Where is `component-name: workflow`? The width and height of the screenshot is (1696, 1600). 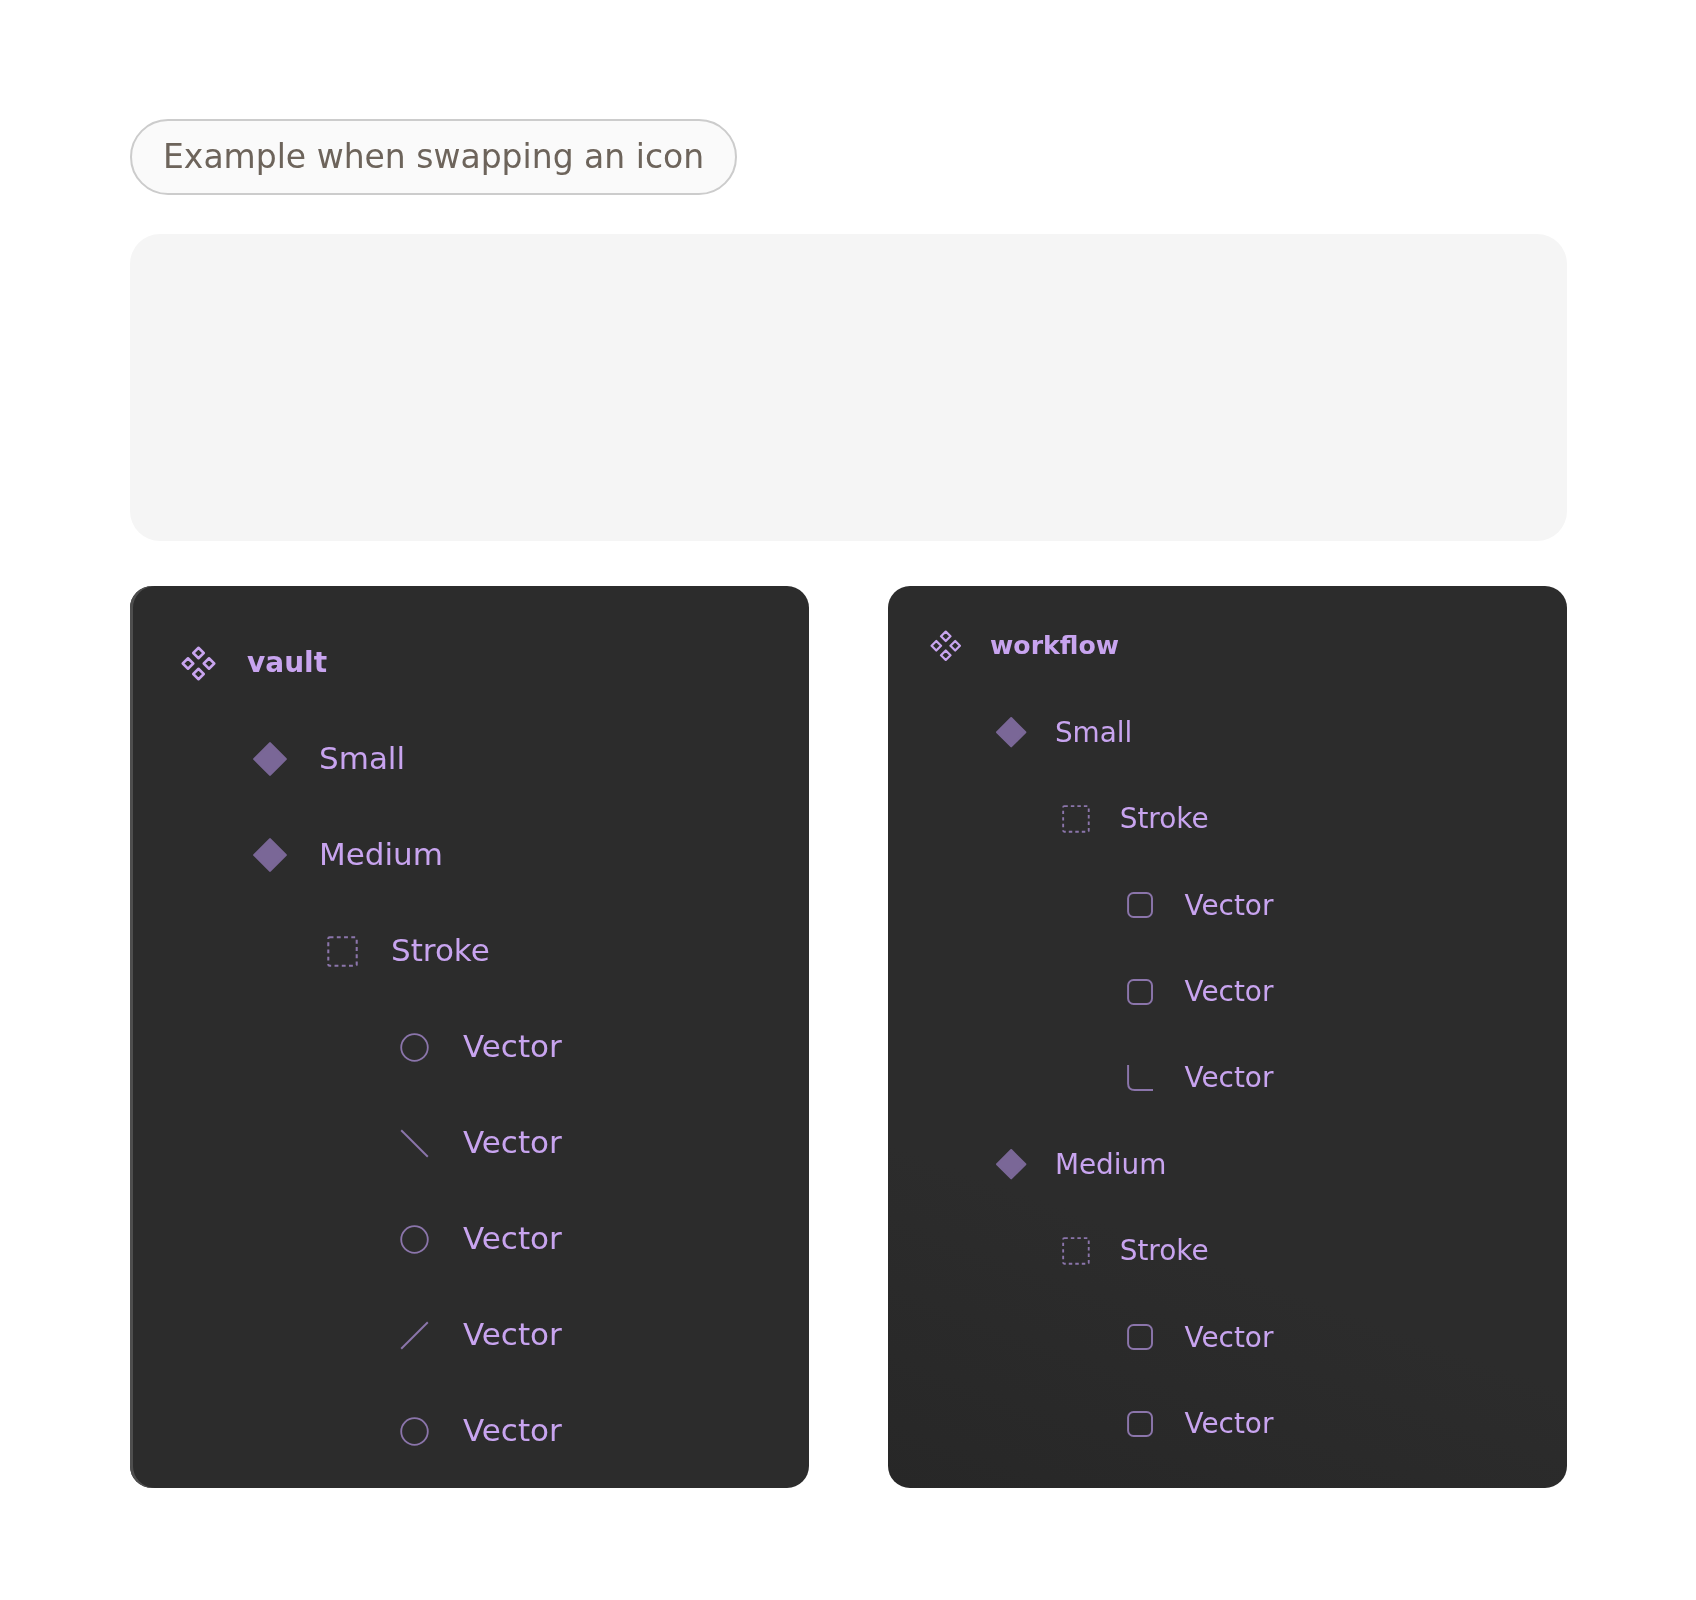 component-name: workflow is located at coordinates (1055, 646).